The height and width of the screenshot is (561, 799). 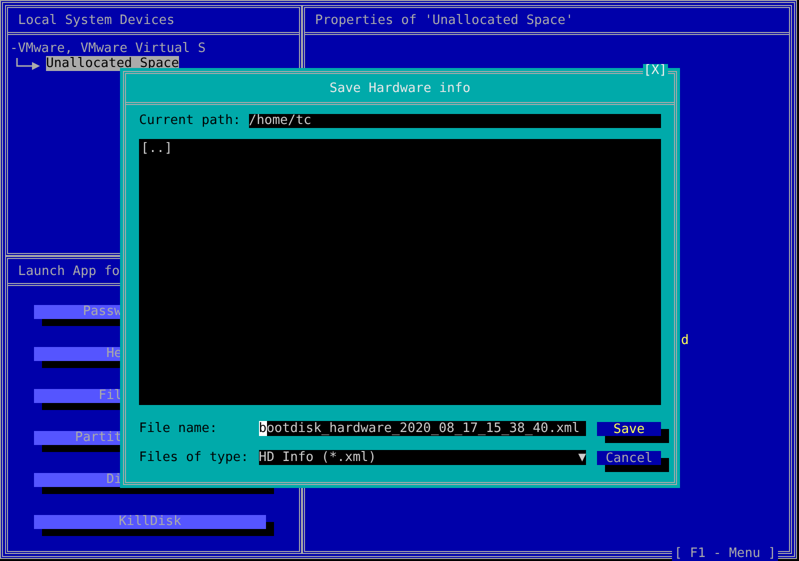 I want to click on path-field: /home/tc, so click(x=454, y=121).